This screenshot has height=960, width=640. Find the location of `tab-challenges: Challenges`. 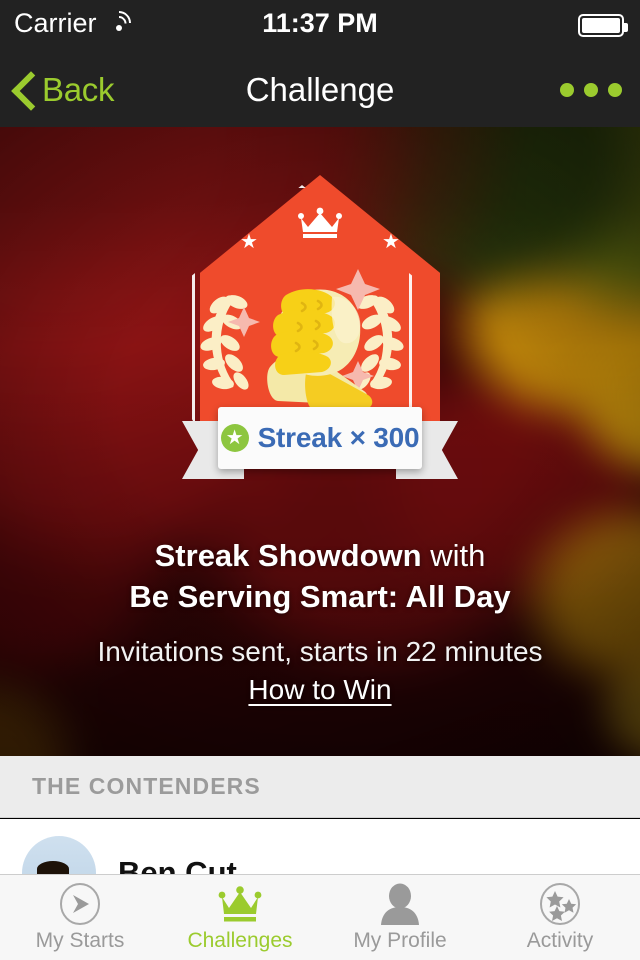

tab-challenges: Challenges is located at coordinates (240, 917).